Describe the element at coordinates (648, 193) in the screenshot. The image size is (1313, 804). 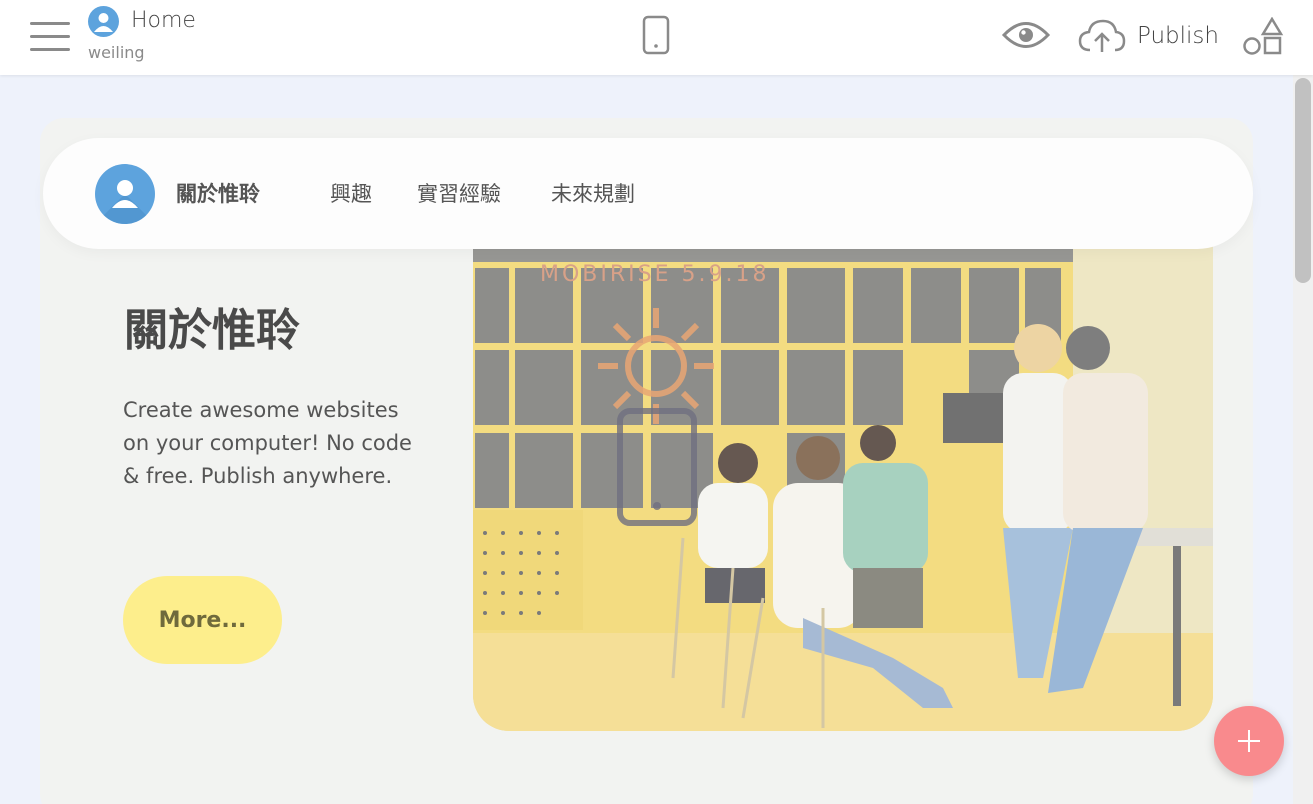
I see `site-navbar: 關於惟聆 興趣 實習經驗 未來規劃` at that location.